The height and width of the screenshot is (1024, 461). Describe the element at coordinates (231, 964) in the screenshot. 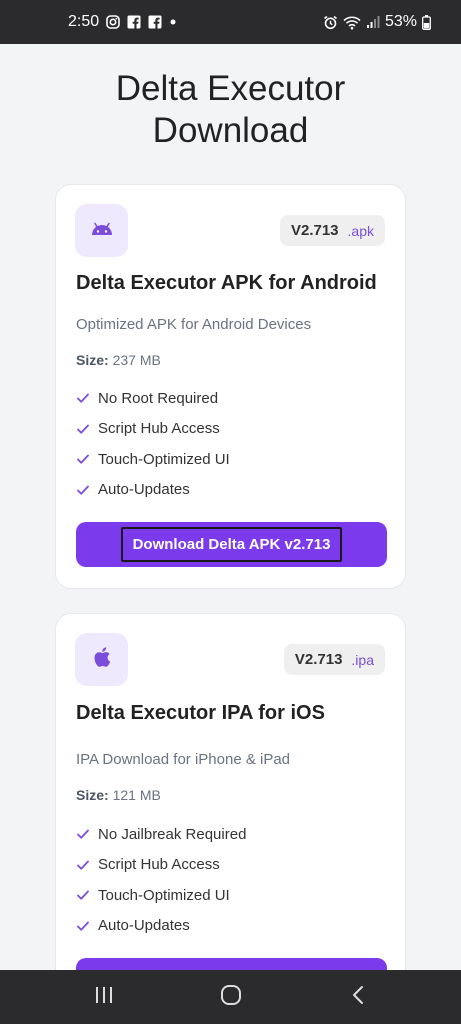

I see `download-ipa-button` at that location.